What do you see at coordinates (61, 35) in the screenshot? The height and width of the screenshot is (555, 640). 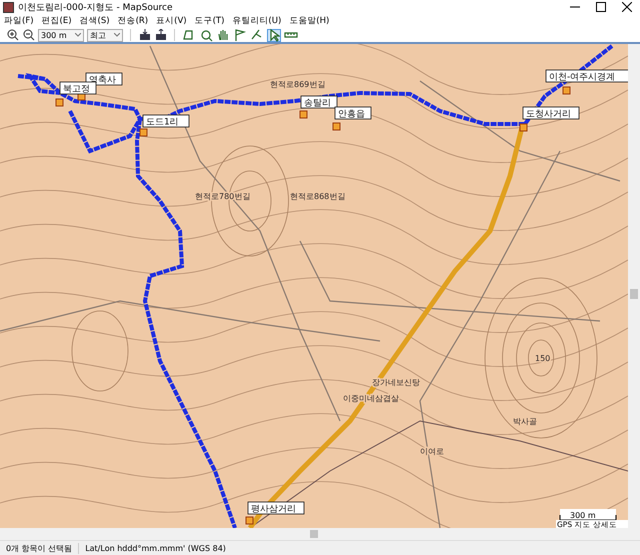 I see `scale-dropdown: 300 m` at bounding box center [61, 35].